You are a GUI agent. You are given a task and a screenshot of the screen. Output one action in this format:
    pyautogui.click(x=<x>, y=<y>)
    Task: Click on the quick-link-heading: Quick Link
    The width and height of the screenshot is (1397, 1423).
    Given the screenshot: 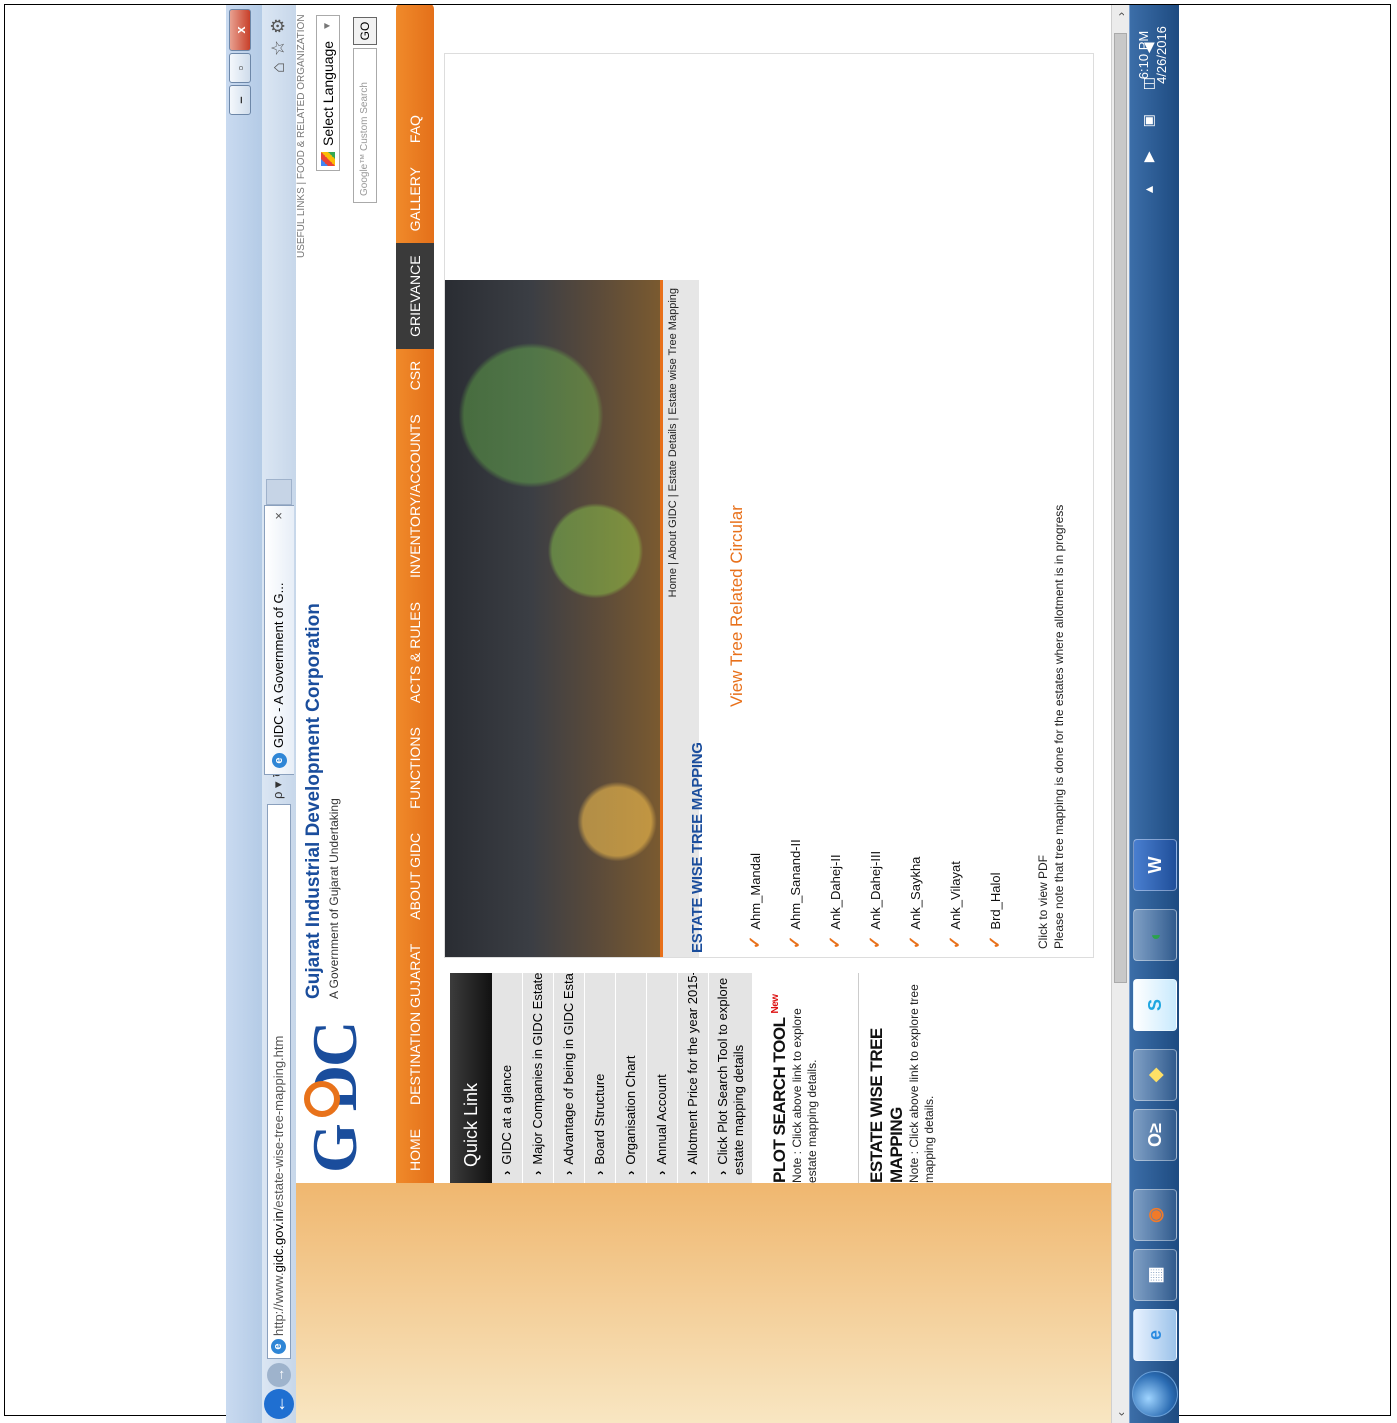 What is the action you would take?
    pyautogui.click(x=471, y=1078)
    